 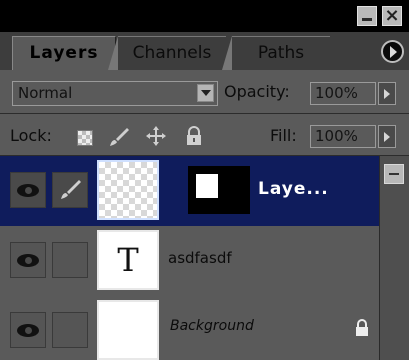 I want to click on fill-slider-button, so click(x=387, y=136).